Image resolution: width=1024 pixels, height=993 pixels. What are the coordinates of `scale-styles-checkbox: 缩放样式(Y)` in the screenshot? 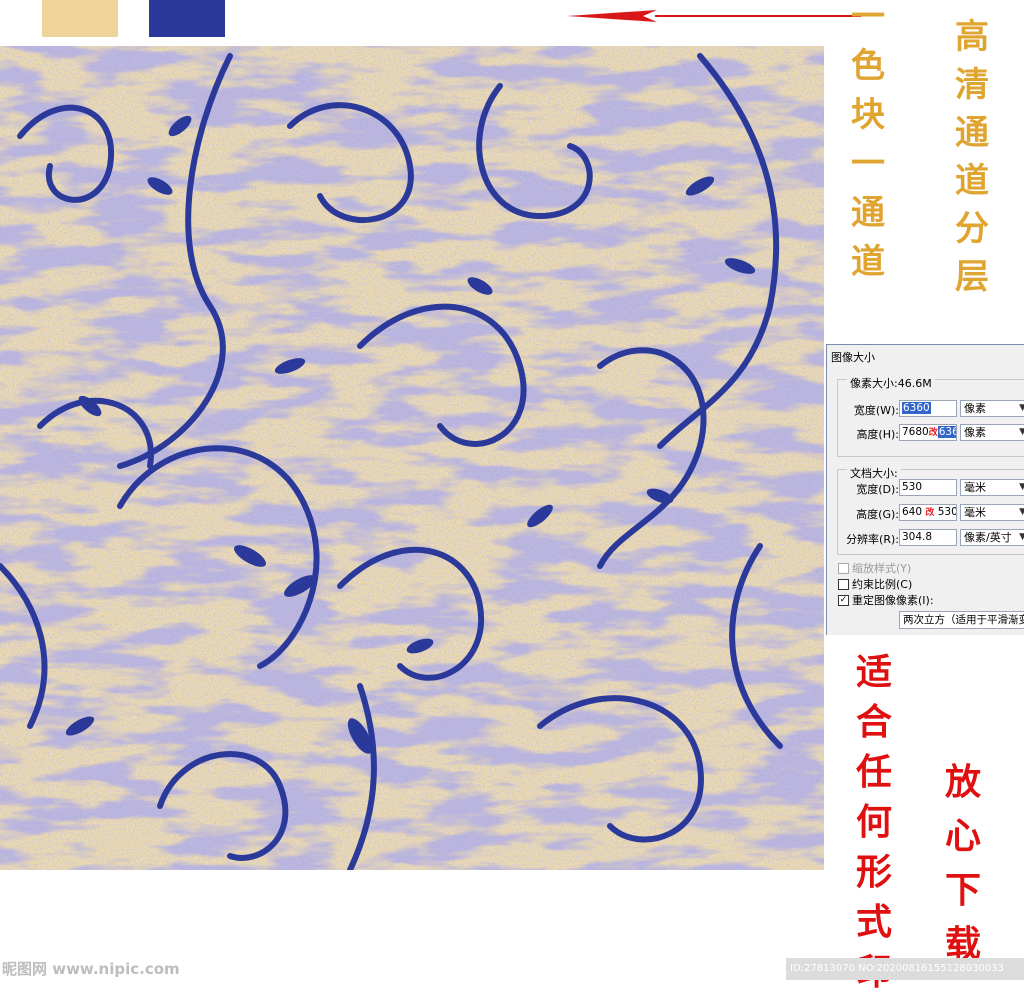 It's located at (874, 568).